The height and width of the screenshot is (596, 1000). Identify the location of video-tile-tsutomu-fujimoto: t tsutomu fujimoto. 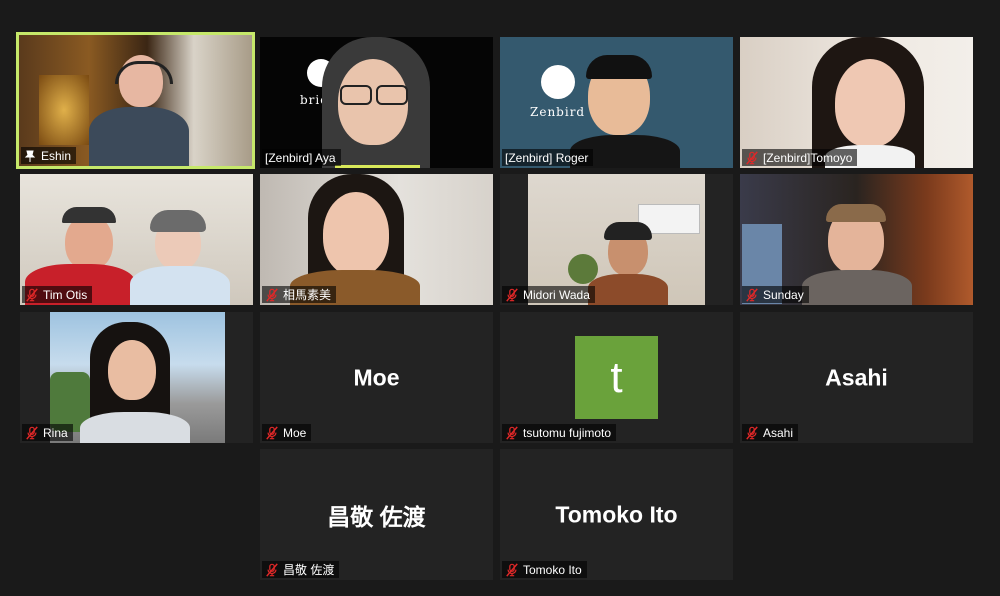
(616, 377).